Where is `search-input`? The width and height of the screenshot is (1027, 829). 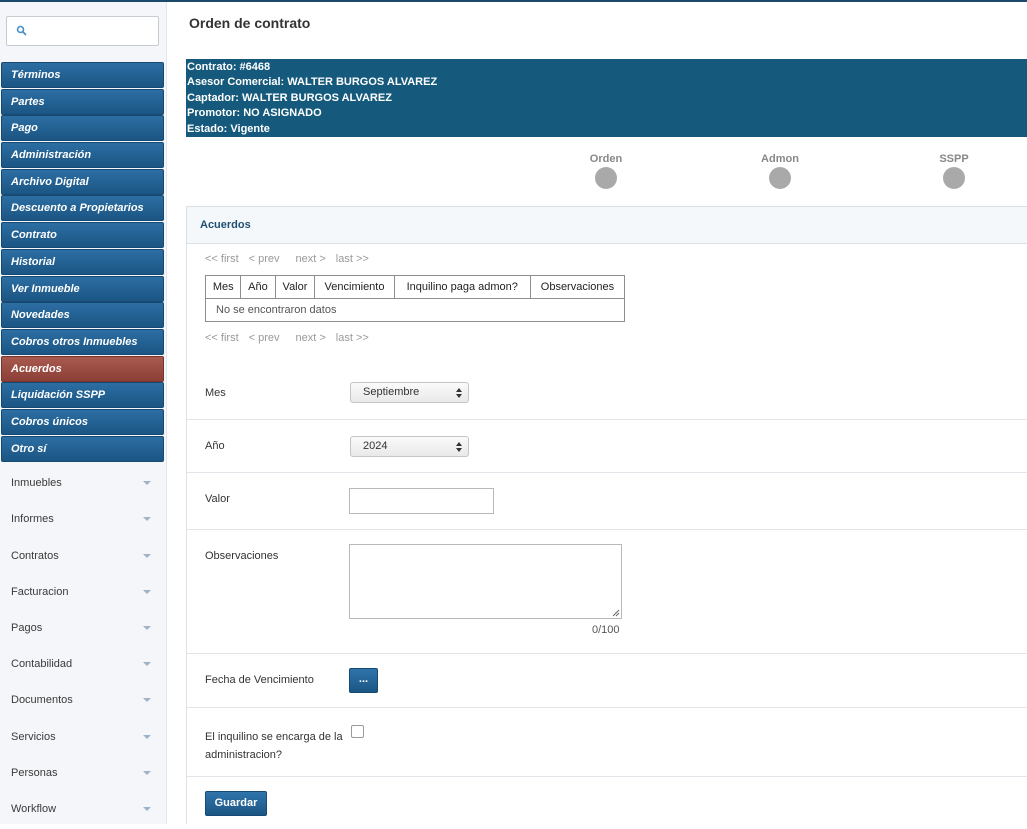 search-input is located at coordinates (93, 31).